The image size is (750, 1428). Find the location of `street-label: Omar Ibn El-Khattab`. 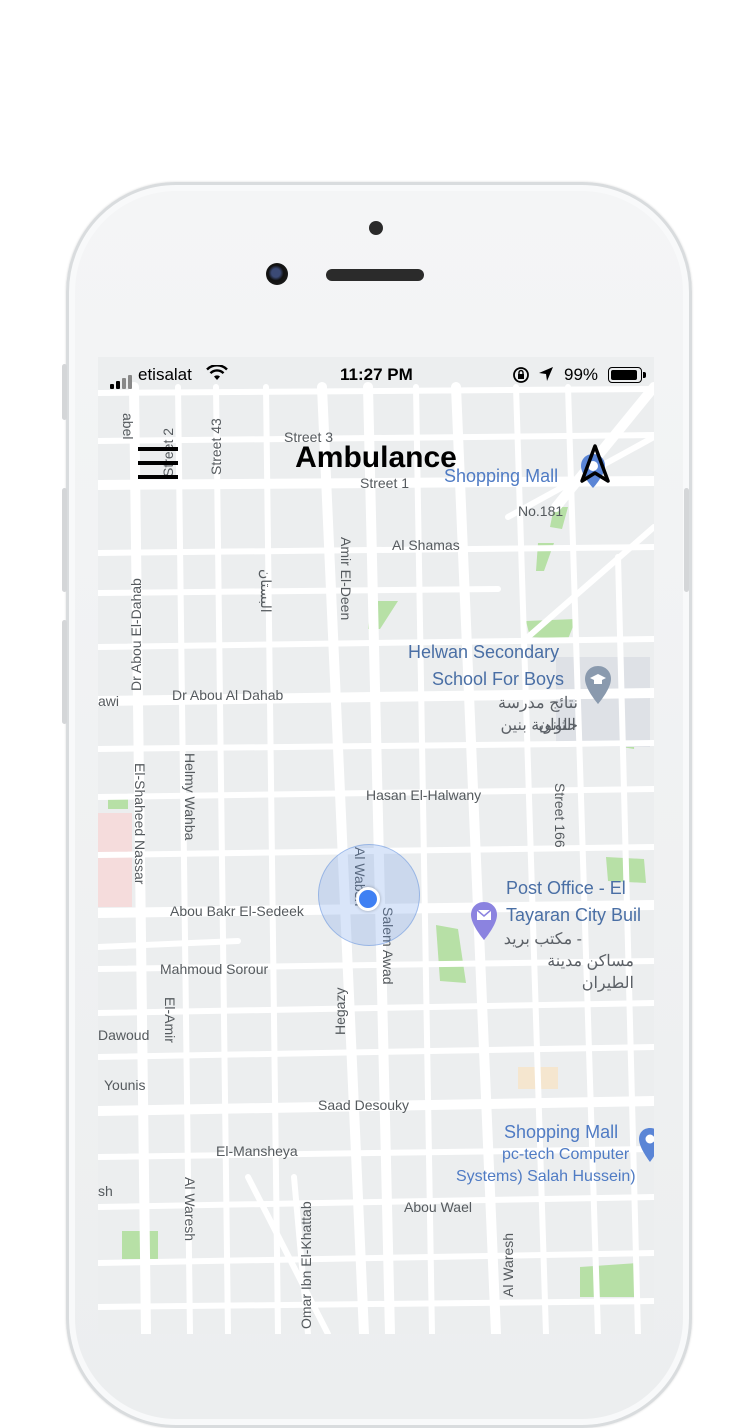

street-label: Omar Ibn El-Khattab is located at coordinates (306, 1265).